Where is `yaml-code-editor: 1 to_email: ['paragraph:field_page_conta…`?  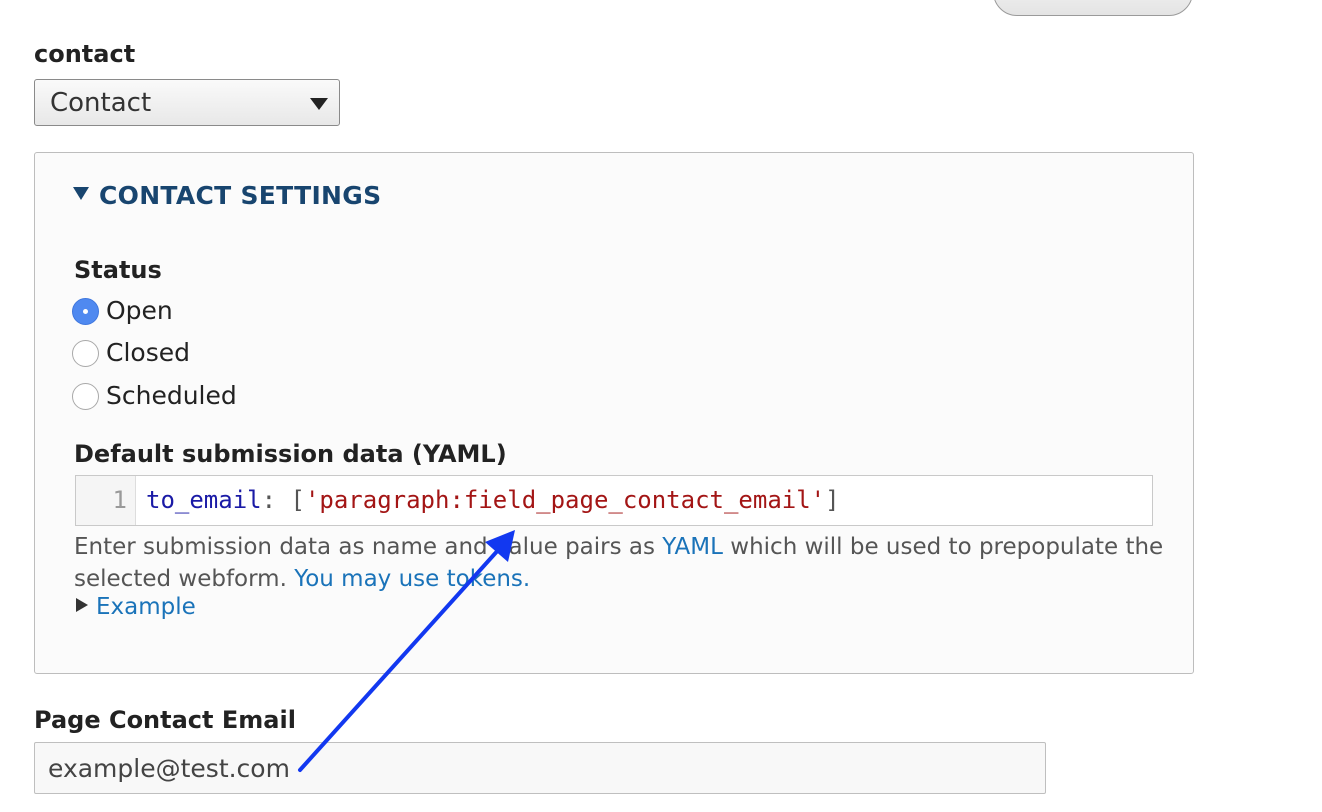 yaml-code-editor: 1 to_email: ['paragraph:field_page_conta… is located at coordinates (614, 500).